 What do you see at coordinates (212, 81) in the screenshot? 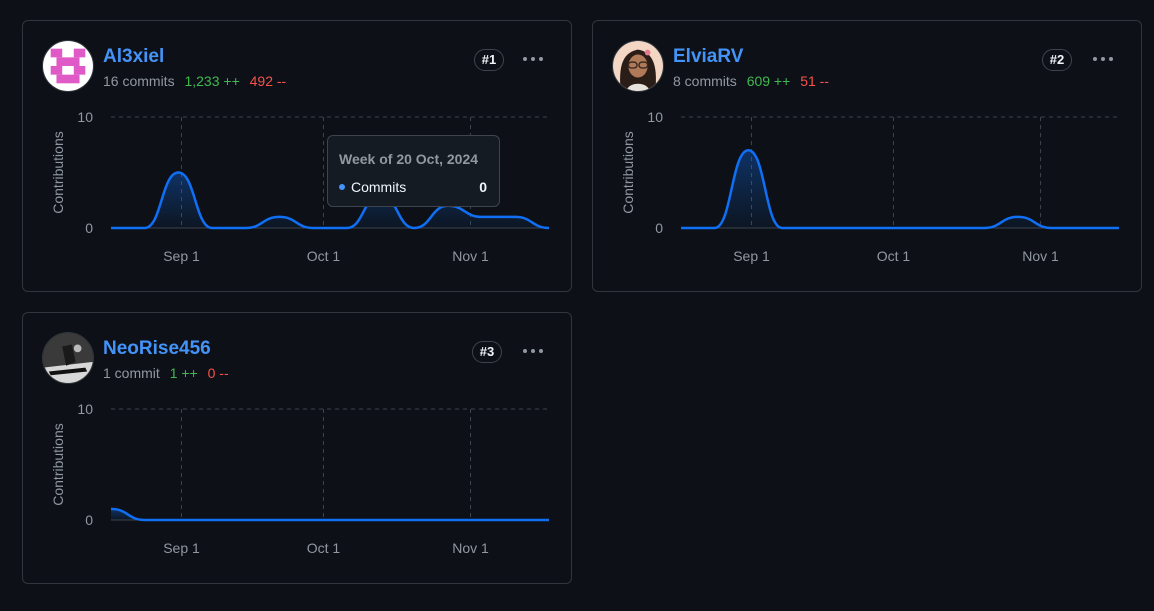
I see `additions-count: 1,233 ++` at bounding box center [212, 81].